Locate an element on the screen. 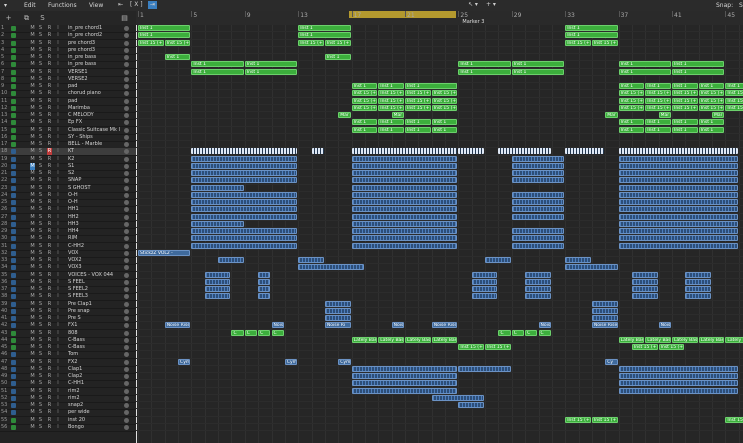  track-name: FX2 is located at coordinates (72, 362).